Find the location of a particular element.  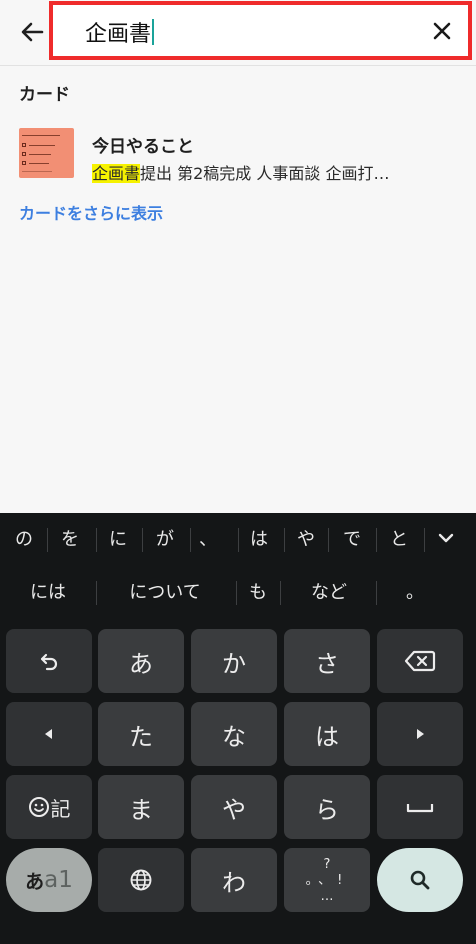

key-ra: ら is located at coordinates (327, 807).